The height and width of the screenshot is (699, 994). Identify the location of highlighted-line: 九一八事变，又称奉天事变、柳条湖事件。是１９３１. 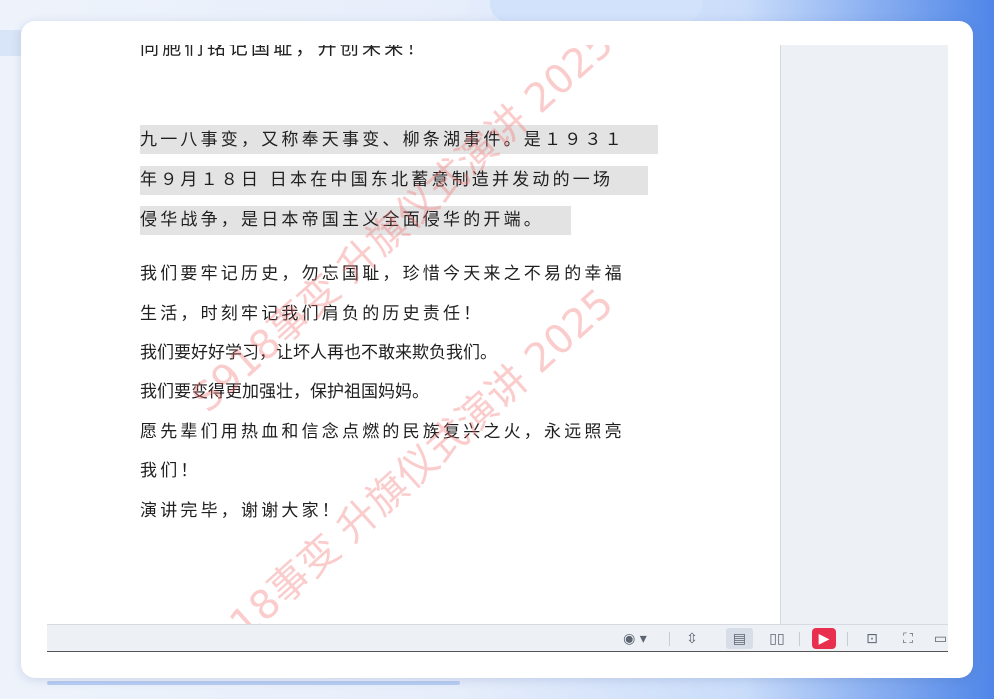
(382, 140).